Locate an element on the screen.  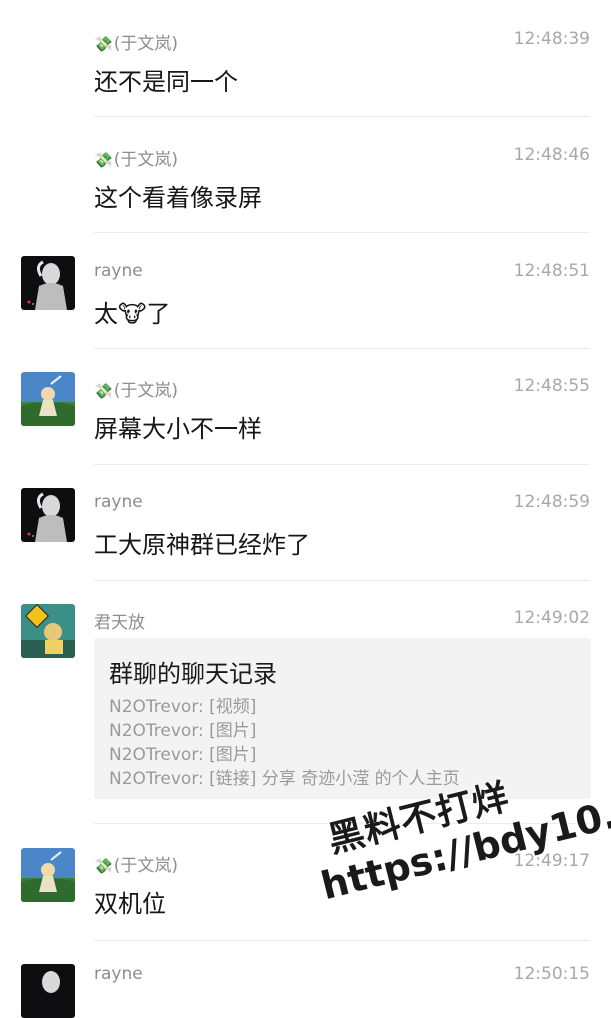
message-text: 工大原神群已经炸了 is located at coordinates (202, 542).